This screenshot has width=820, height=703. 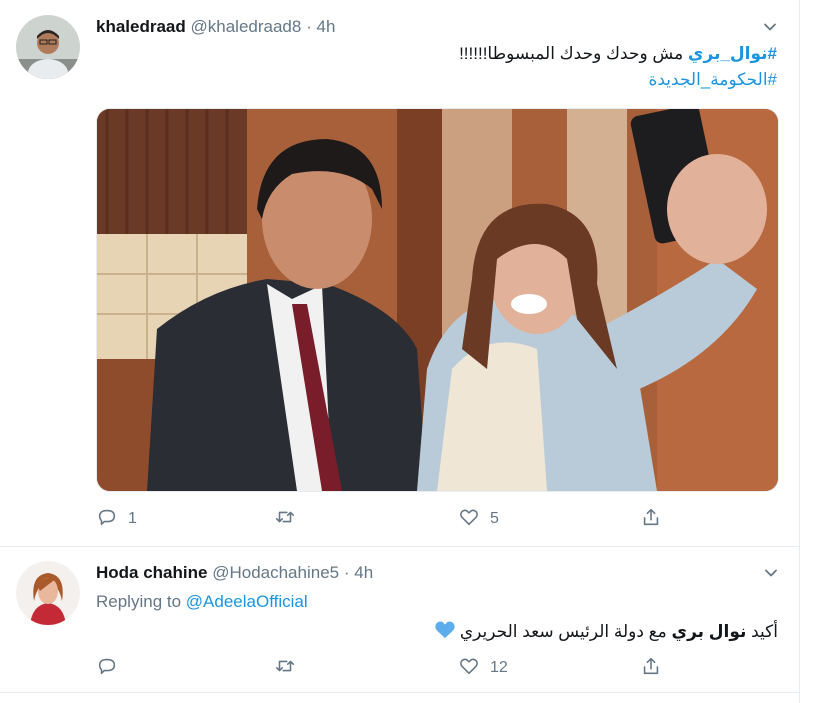 I want to click on author-name: Hoda chahine, so click(x=151, y=572).